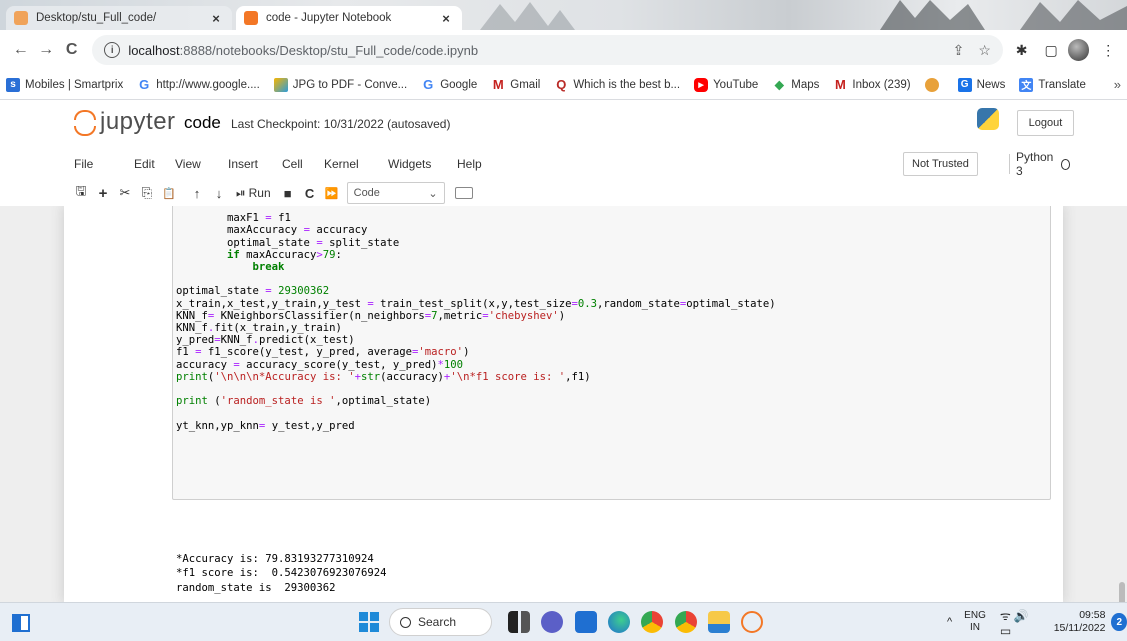 This screenshot has height=641, width=1127. Describe the element at coordinates (13, 84) in the screenshot. I see `smartprix-icon: s` at that location.